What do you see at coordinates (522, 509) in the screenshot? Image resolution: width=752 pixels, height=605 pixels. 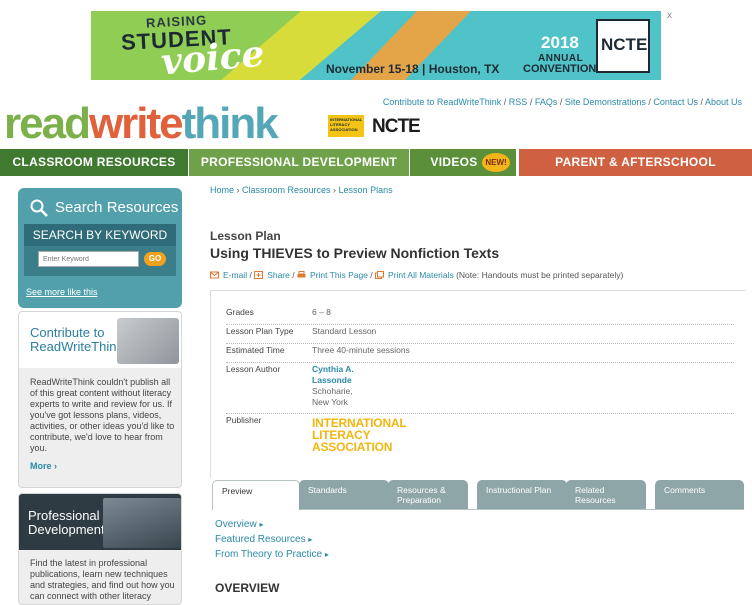 I see `tab-divider` at bounding box center [522, 509].